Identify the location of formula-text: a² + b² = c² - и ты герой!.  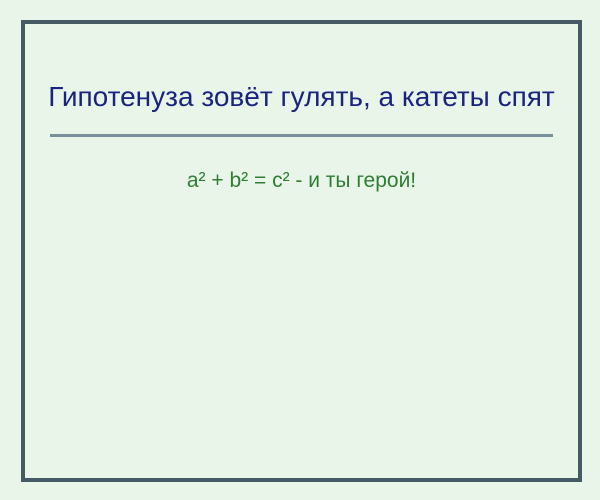
(301, 180).